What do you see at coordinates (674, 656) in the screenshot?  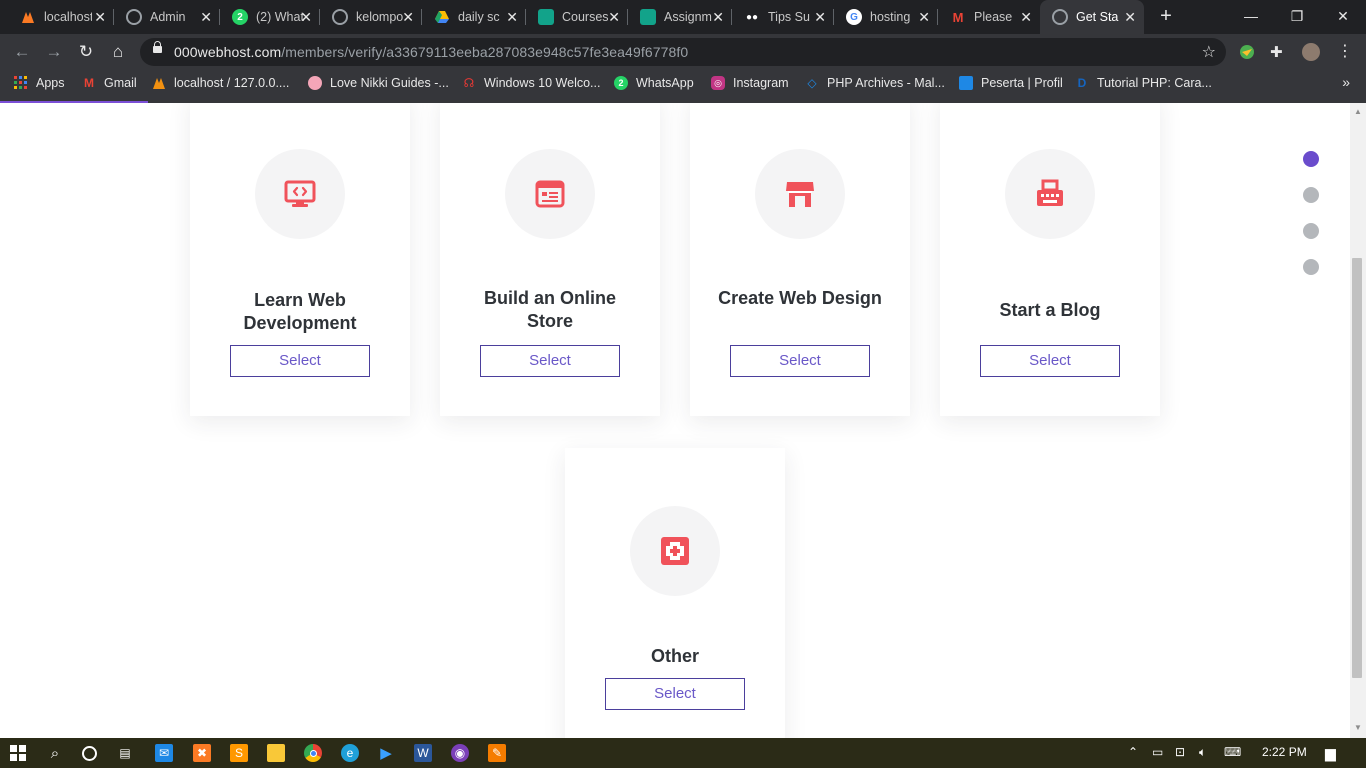 I see `card-title: Other` at bounding box center [674, 656].